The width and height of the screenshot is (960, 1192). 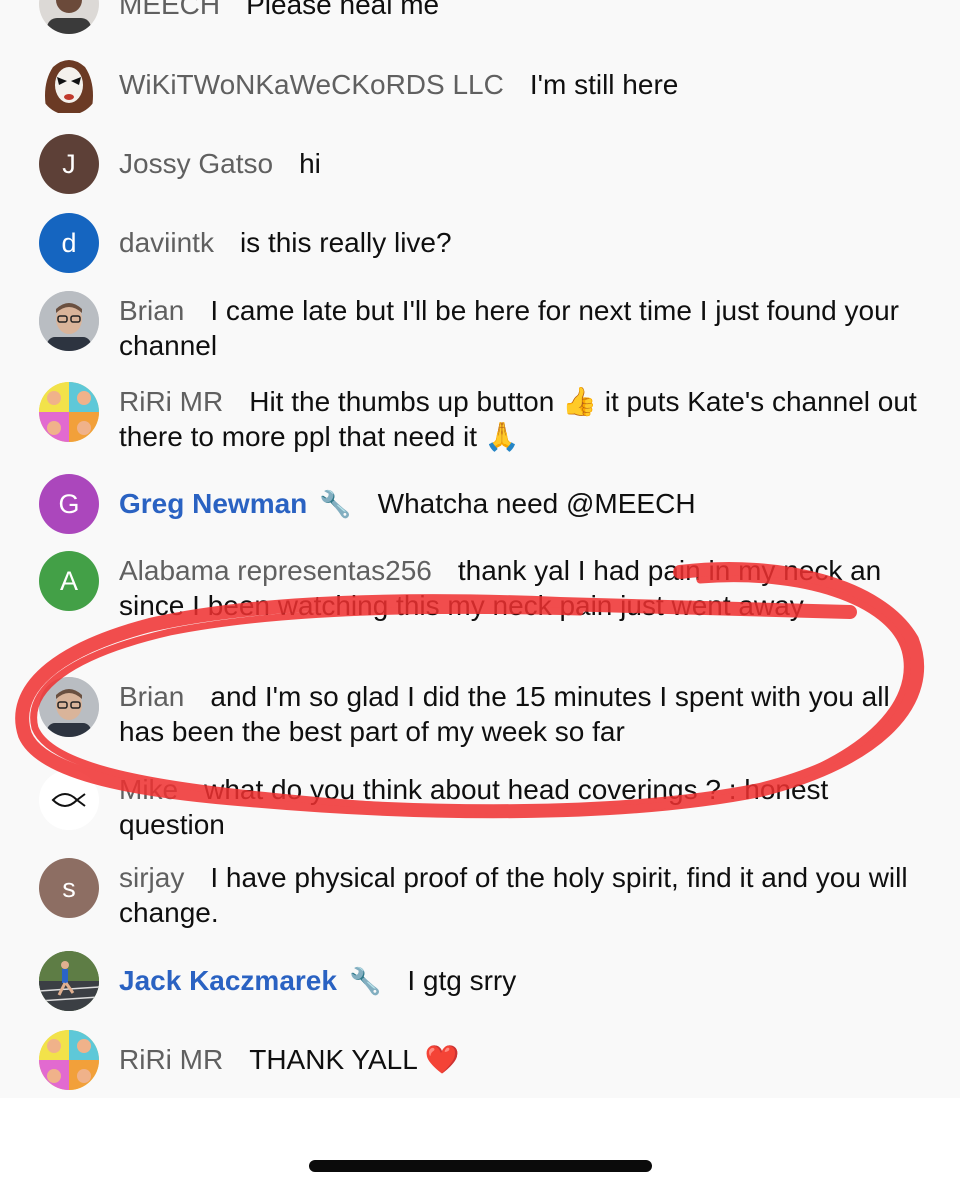 I want to click on runner-track-photo-icon, so click(x=69, y=981).